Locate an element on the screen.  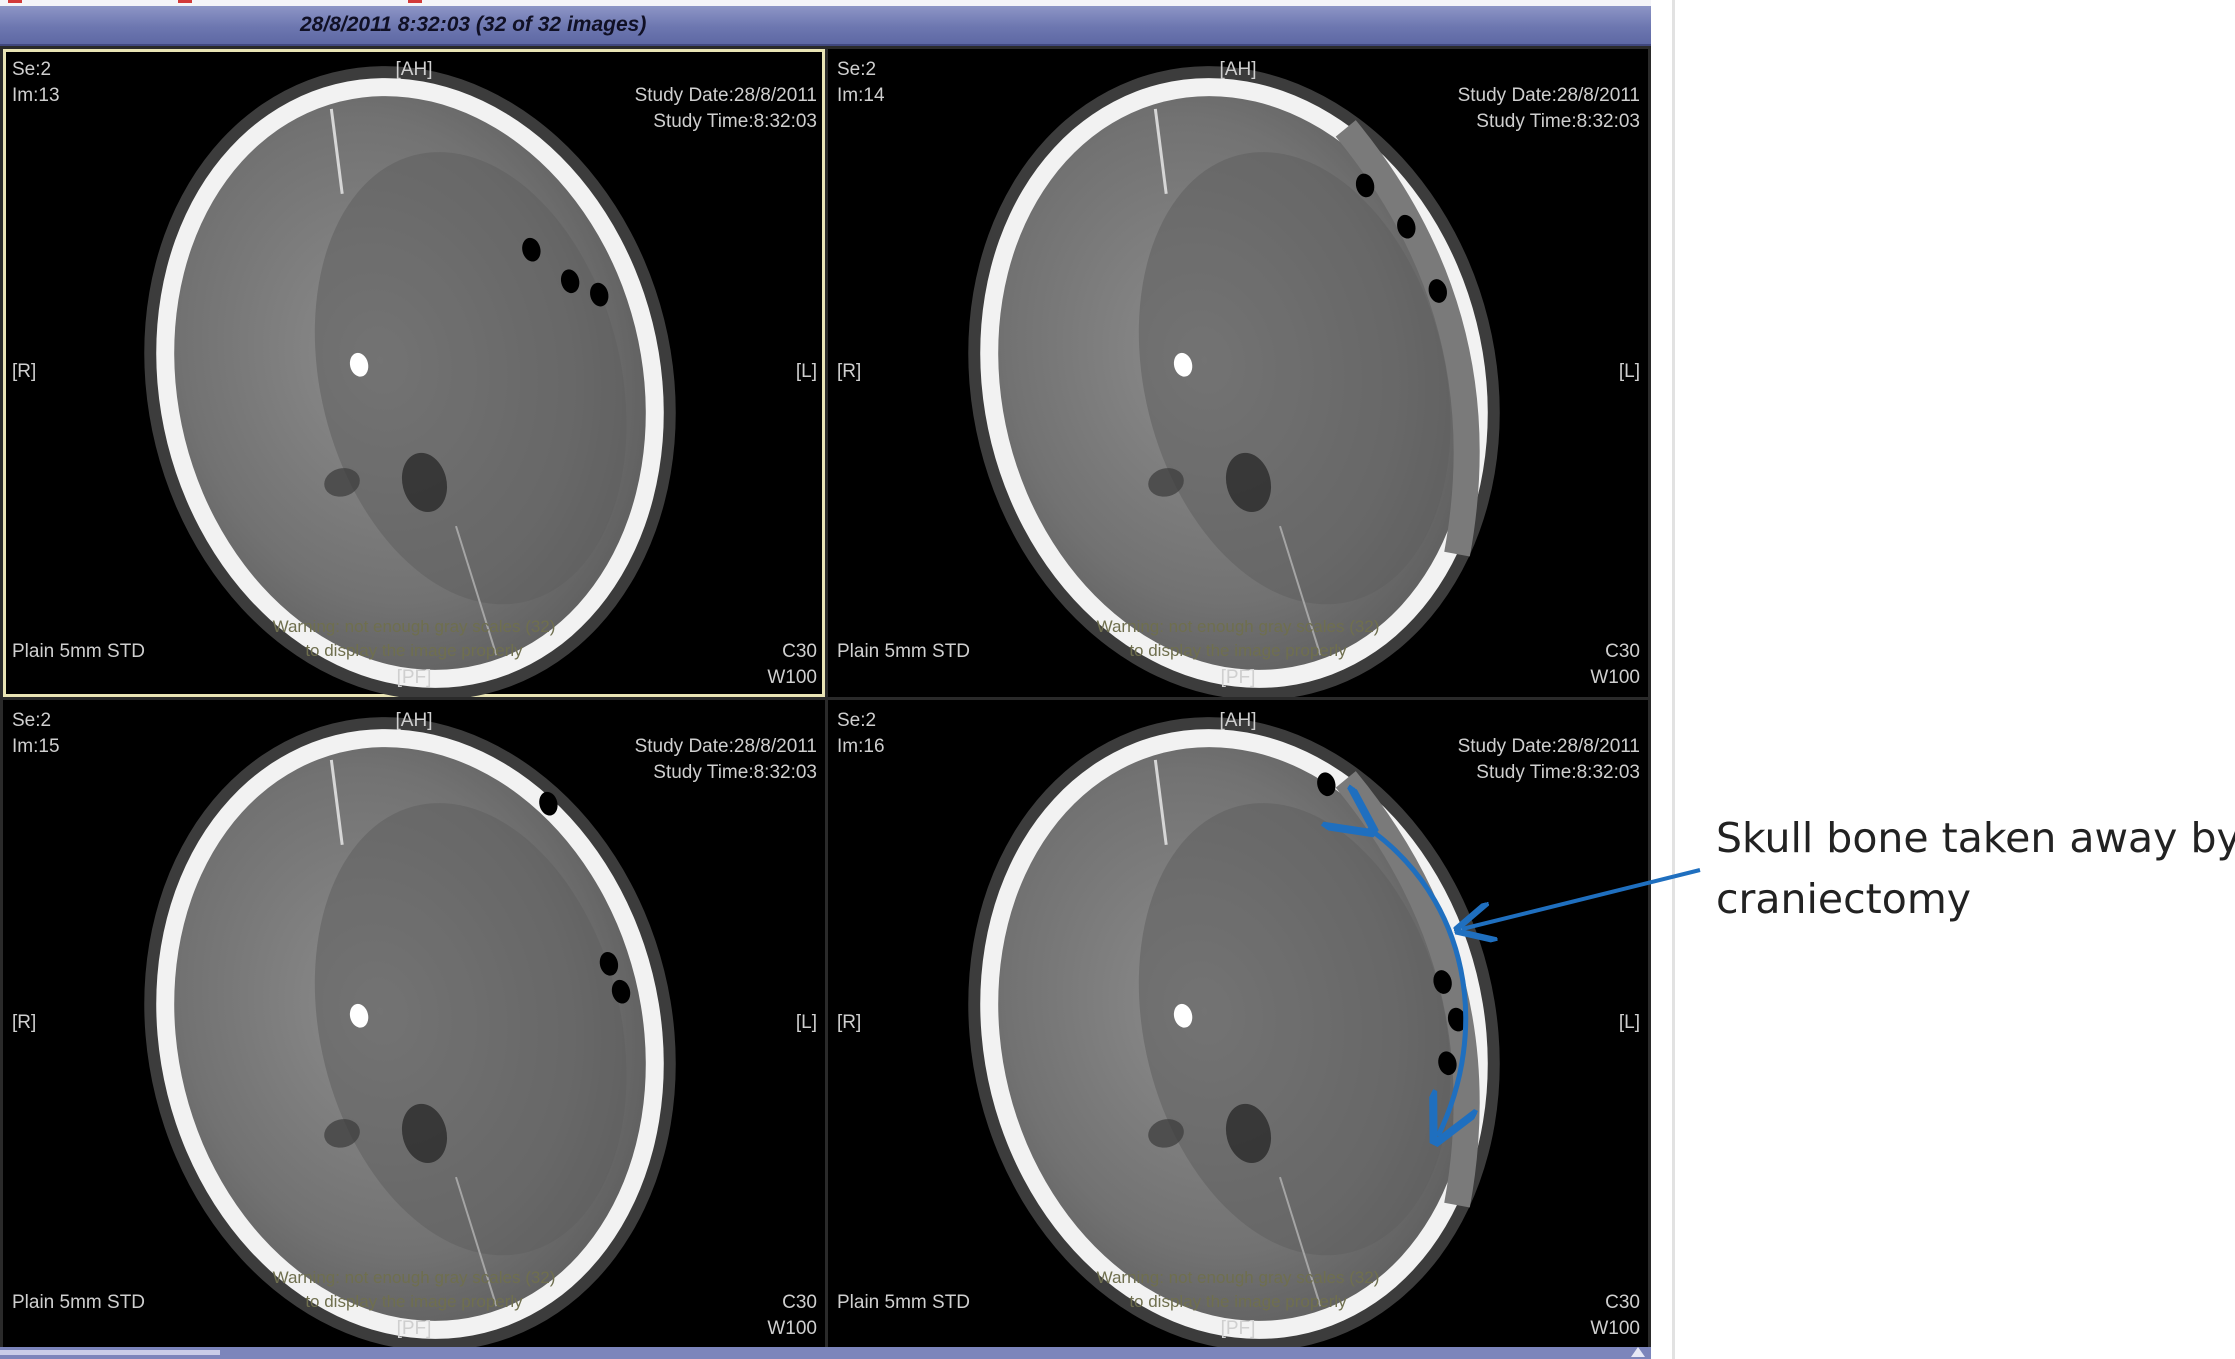
horizontal-scrollbar is located at coordinates (825, 1353).